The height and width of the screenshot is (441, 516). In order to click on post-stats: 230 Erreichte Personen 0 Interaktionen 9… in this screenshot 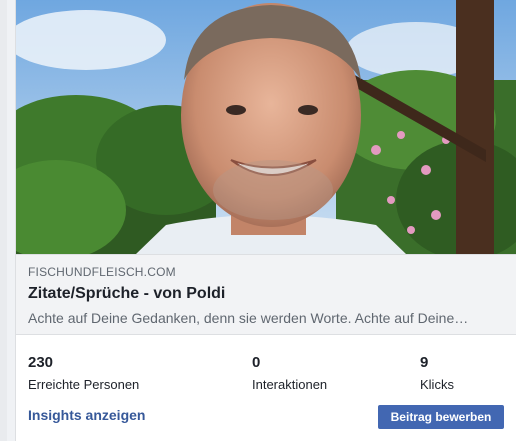, I will do `click(266, 371)`.